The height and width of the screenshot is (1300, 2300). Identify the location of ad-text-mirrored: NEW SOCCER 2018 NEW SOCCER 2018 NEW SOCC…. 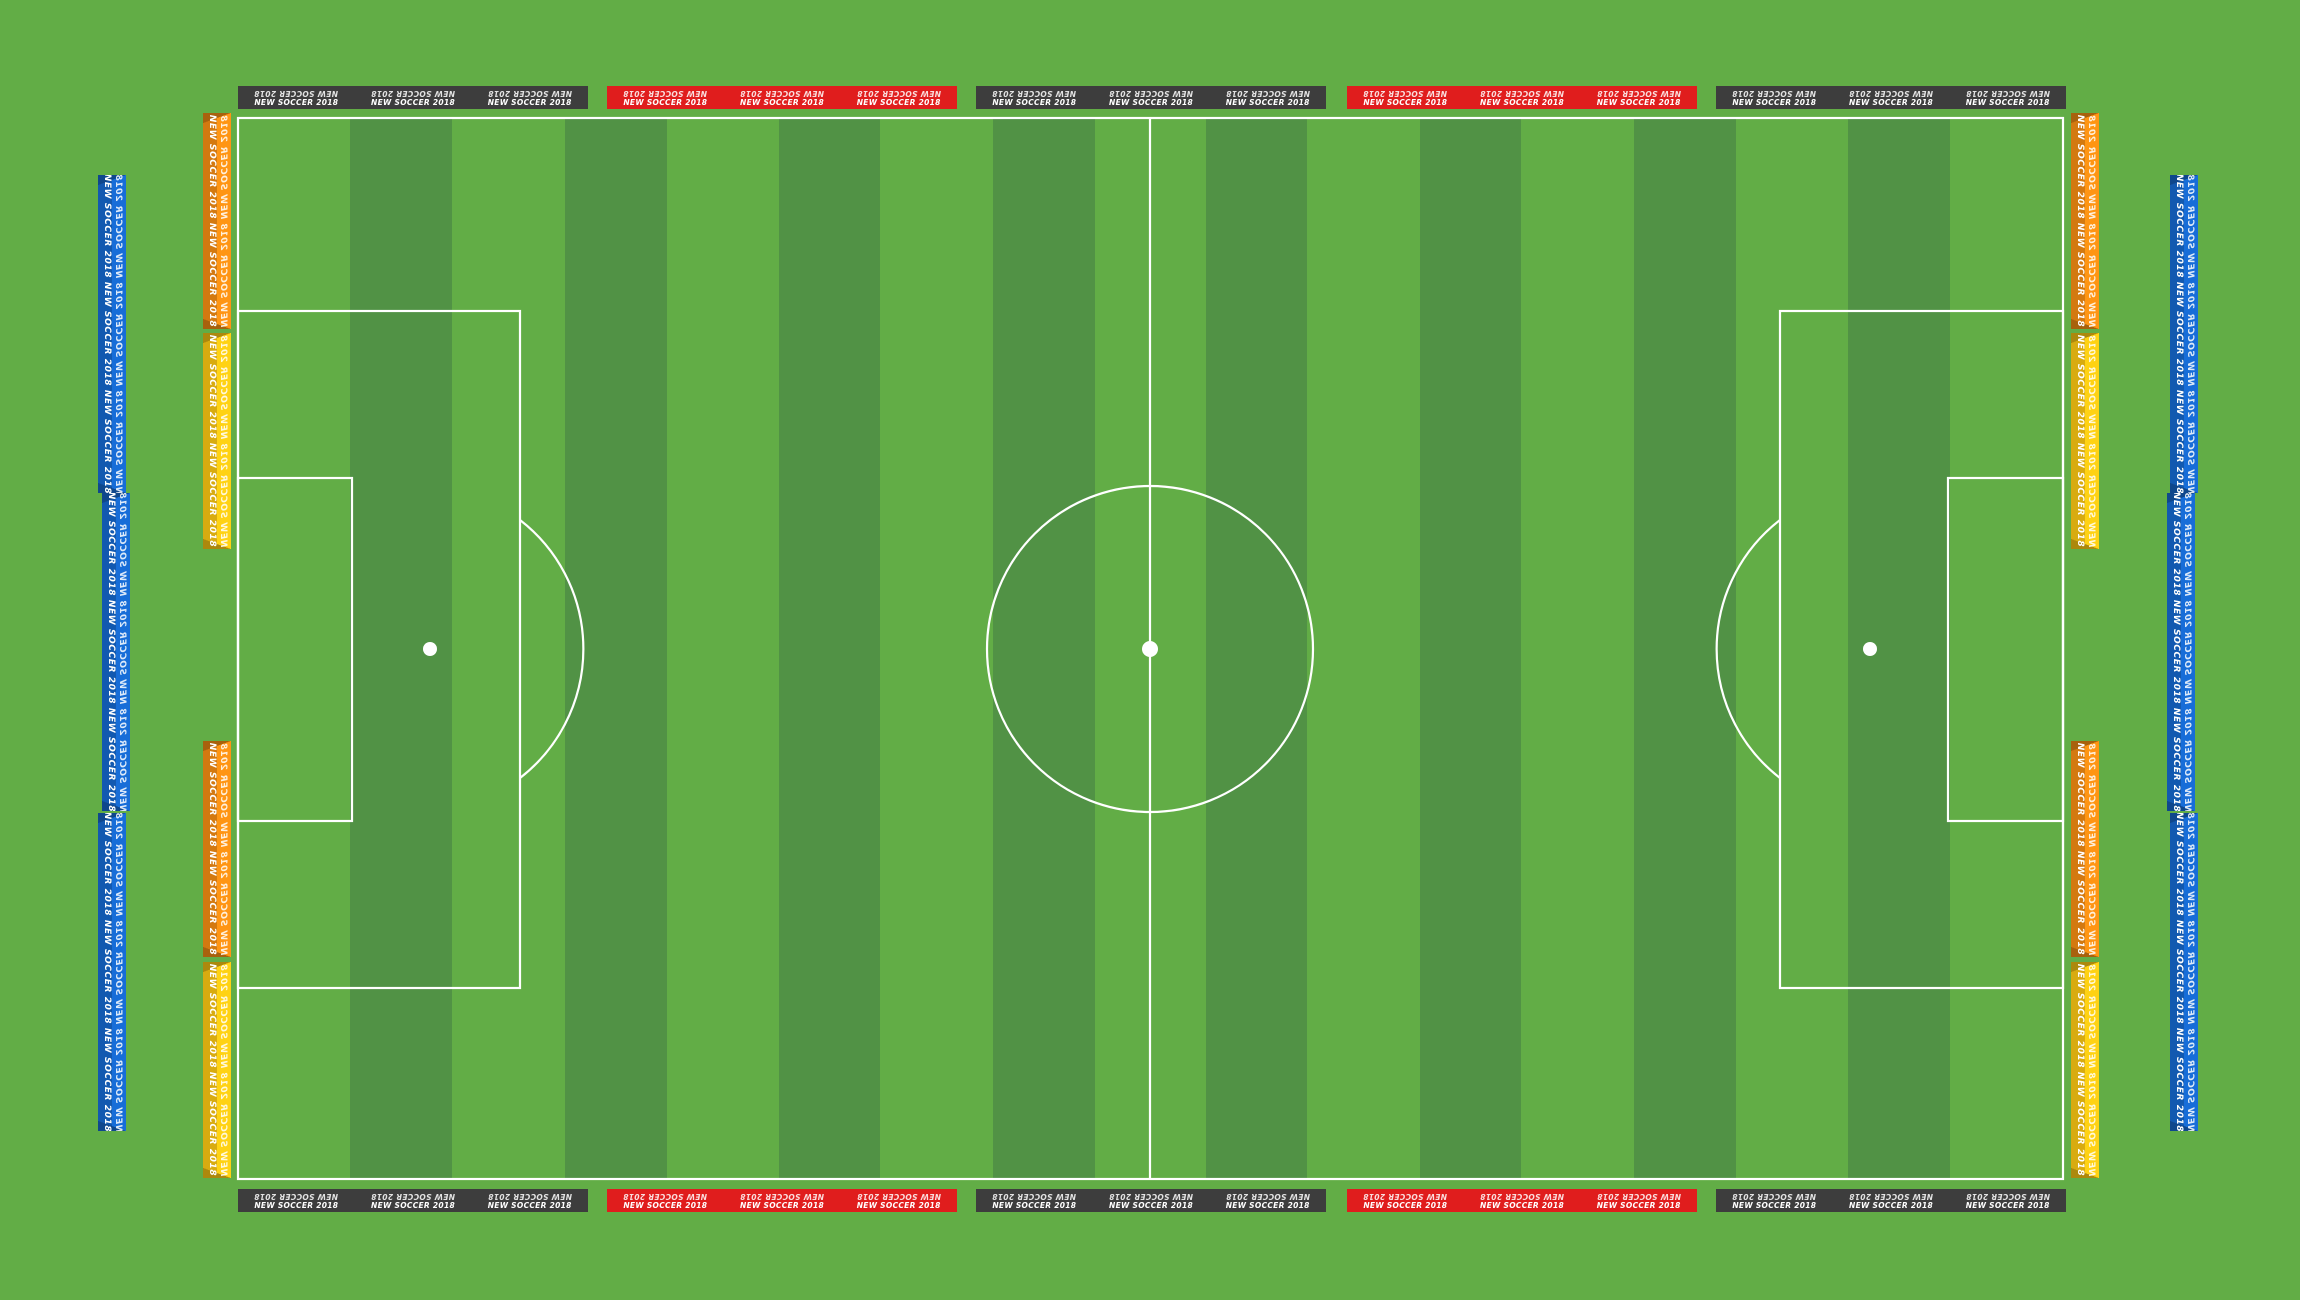
(2187, 652).